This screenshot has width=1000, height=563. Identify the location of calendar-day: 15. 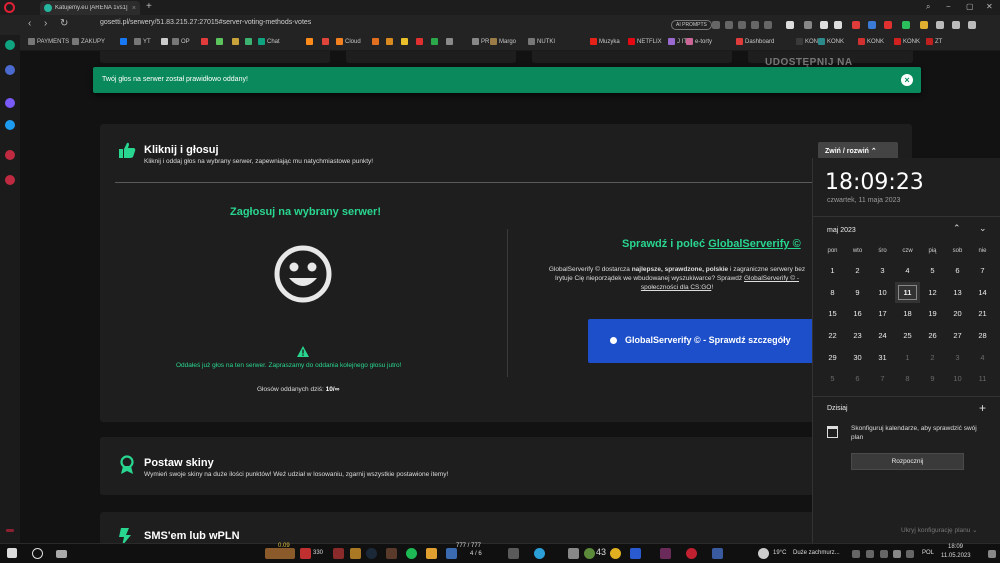
(832, 314).